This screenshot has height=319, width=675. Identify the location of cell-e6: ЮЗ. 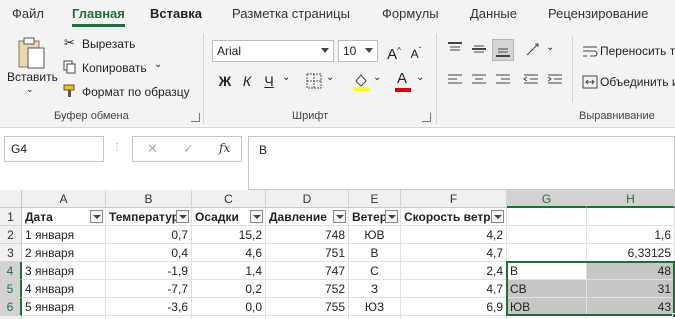
(375, 307).